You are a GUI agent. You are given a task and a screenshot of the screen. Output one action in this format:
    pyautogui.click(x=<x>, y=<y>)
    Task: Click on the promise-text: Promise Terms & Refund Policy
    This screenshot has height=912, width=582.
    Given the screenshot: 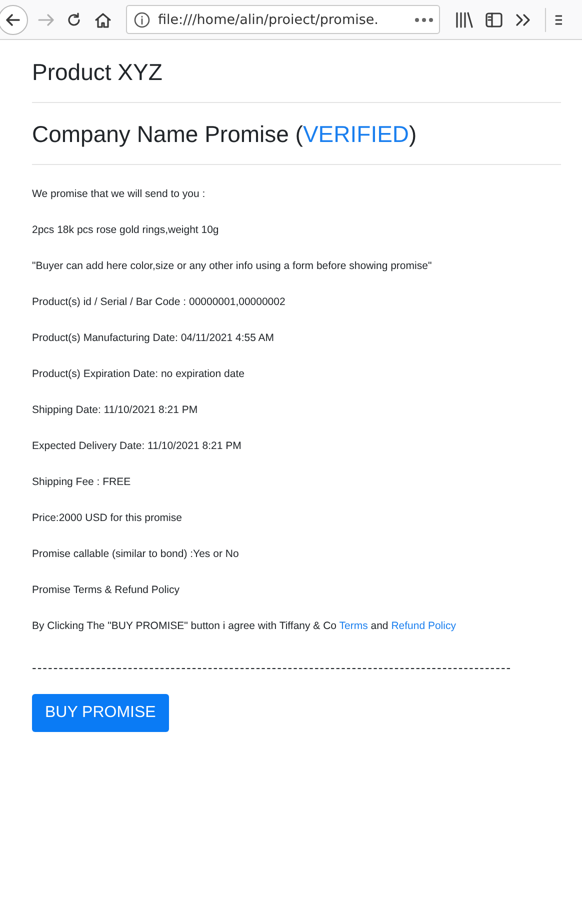 What is the action you would take?
    pyautogui.click(x=106, y=590)
    